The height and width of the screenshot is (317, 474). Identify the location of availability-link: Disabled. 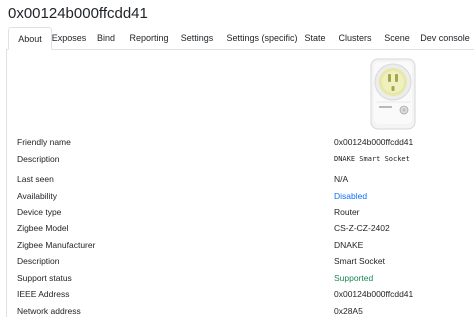
(350, 196).